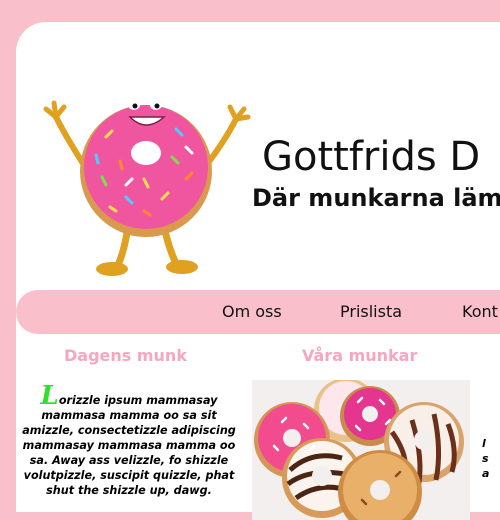  What do you see at coordinates (485, 458) in the screenshot?
I see `right-text-line-2: s` at bounding box center [485, 458].